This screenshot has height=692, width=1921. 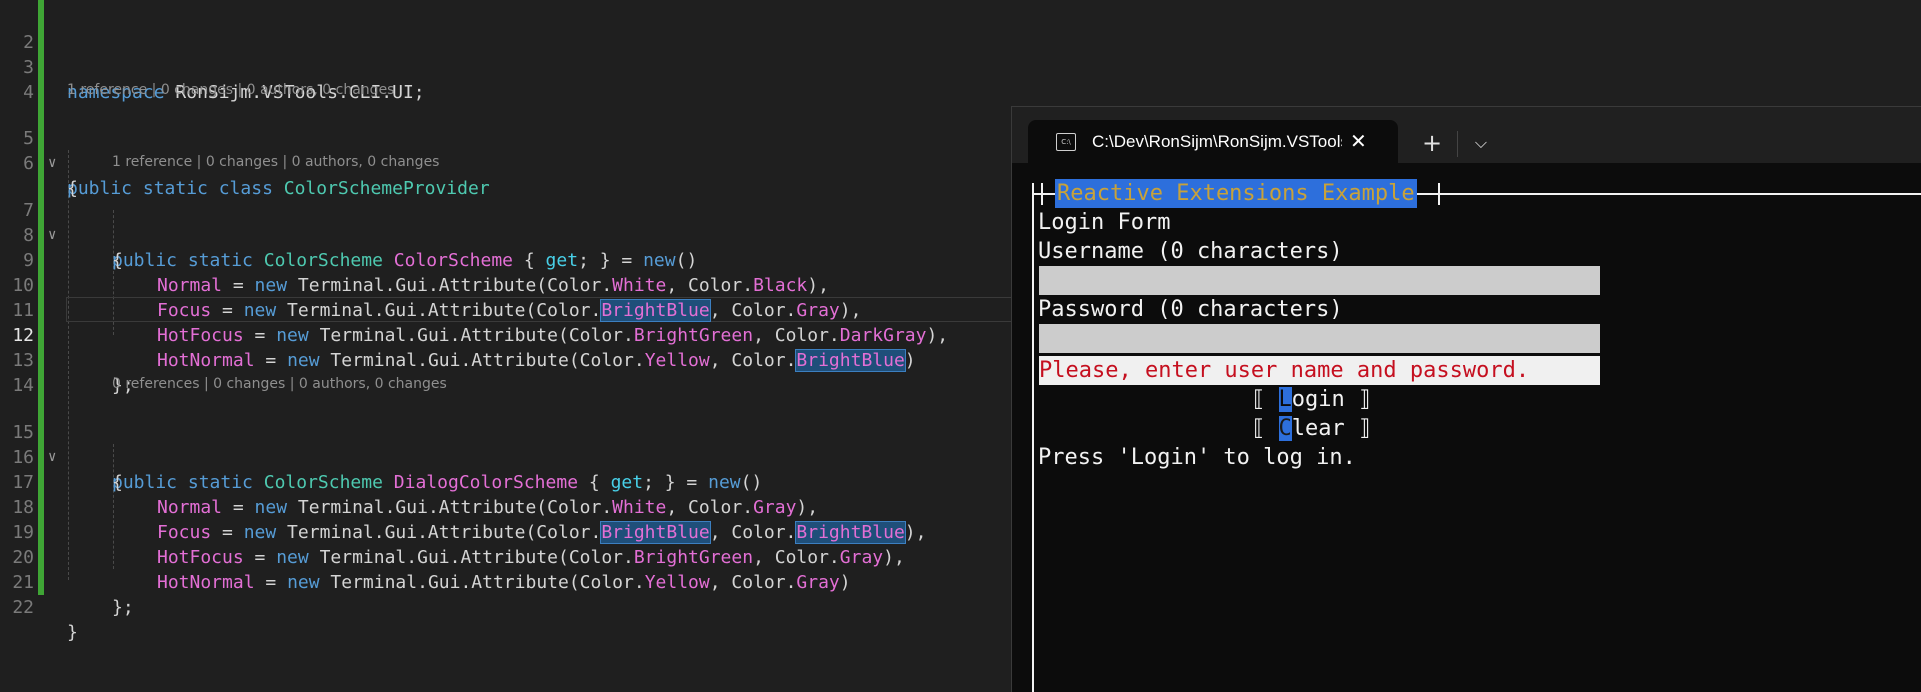 What do you see at coordinates (21, 79) in the screenshot?
I see `code-line: 4` at bounding box center [21, 79].